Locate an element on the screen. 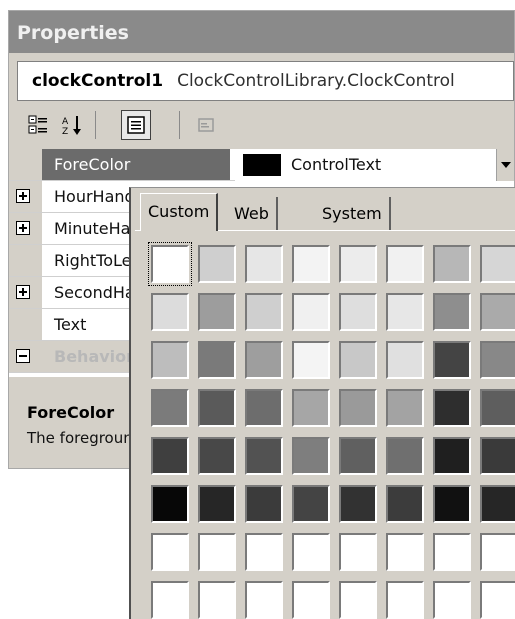  properties-button is located at coordinates (136, 125).